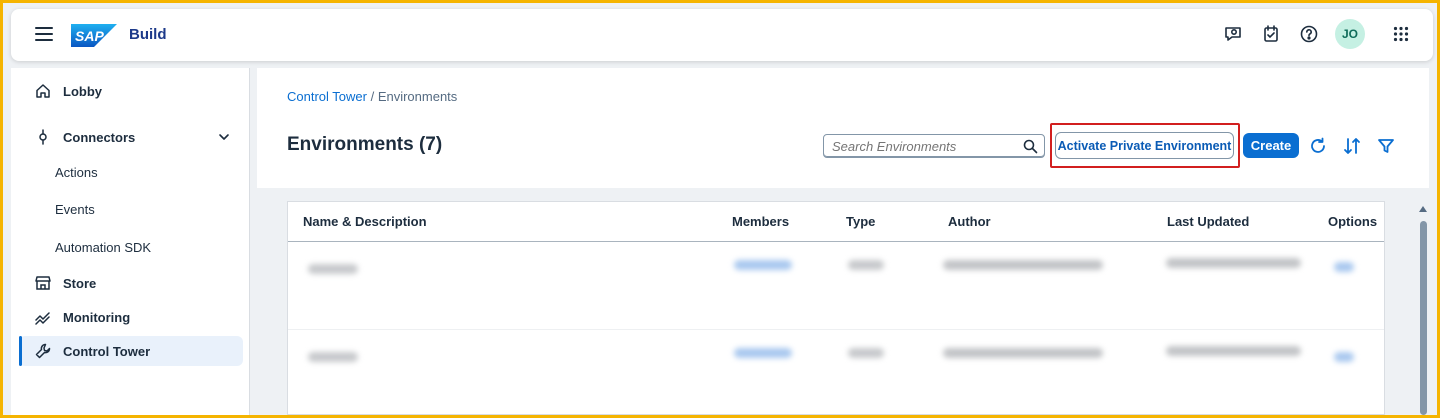 The image size is (1440, 418). What do you see at coordinates (1318, 146) in the screenshot?
I see `refresh-icon` at bounding box center [1318, 146].